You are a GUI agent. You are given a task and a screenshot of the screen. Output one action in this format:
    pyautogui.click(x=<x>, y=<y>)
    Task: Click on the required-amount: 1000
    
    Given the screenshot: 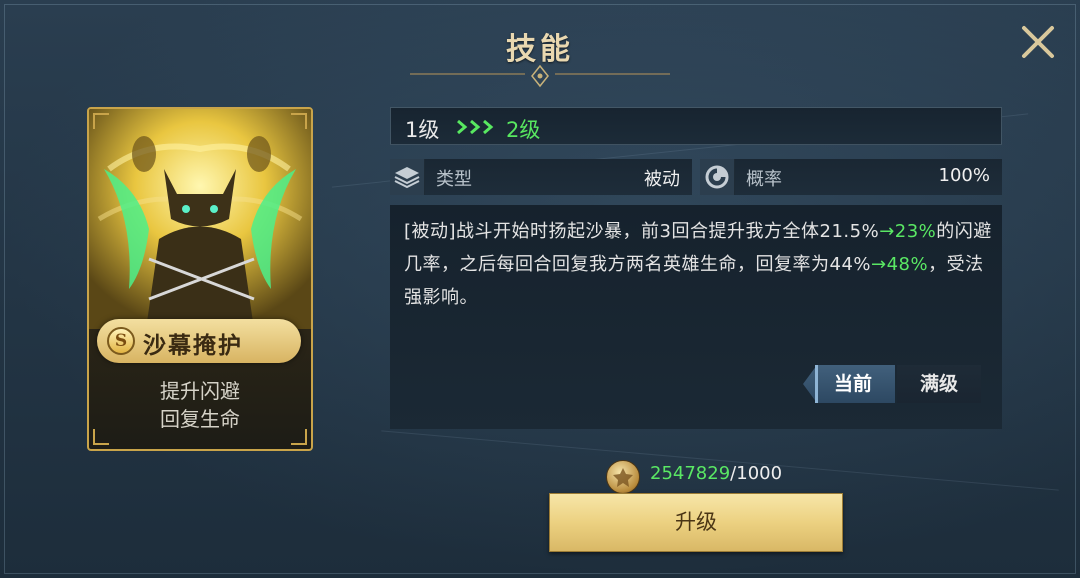 What is the action you would take?
    pyautogui.click(x=759, y=473)
    